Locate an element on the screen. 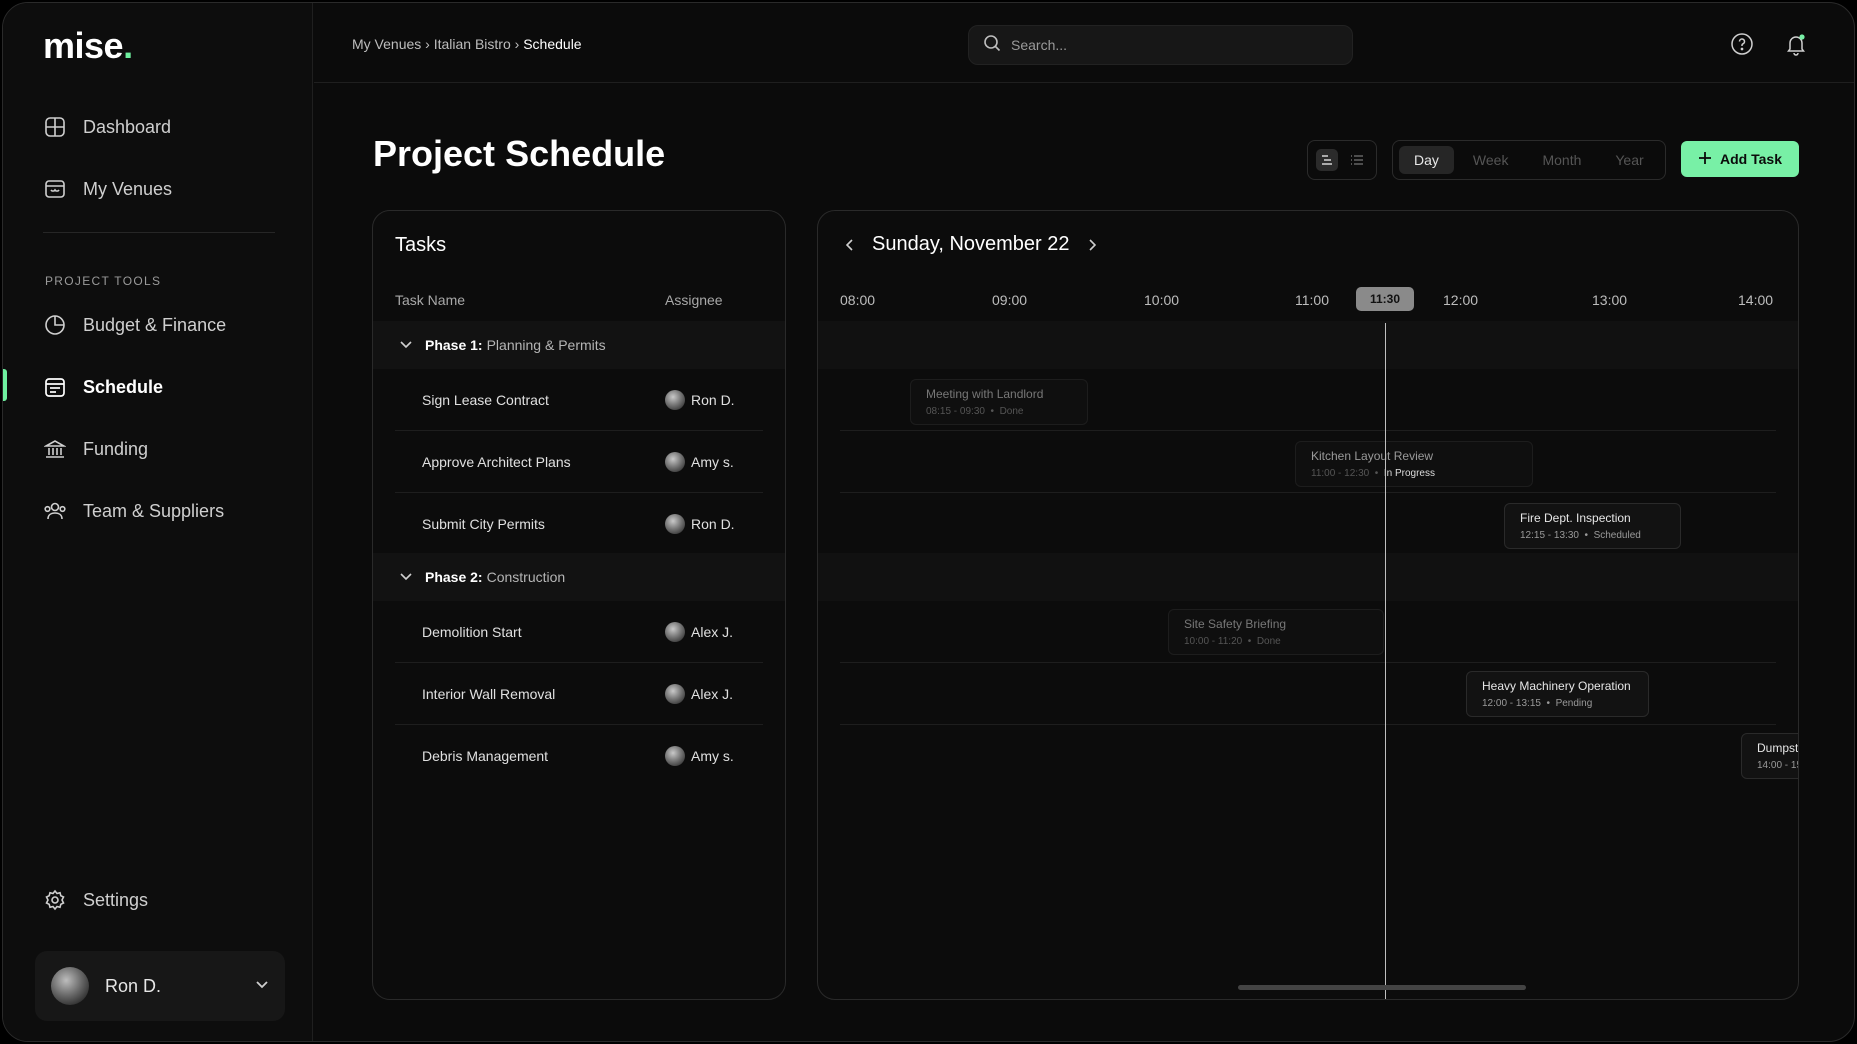 The image size is (1857, 1044). phase-row-1: Phase 1: Planning & Permits is located at coordinates (579, 345).